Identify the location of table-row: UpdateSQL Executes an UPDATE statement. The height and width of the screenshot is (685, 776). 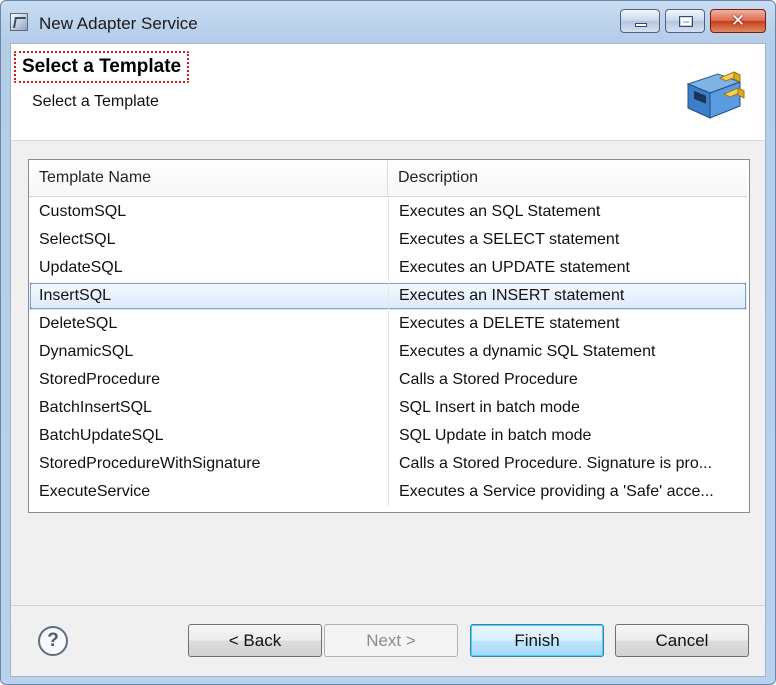
(388, 268).